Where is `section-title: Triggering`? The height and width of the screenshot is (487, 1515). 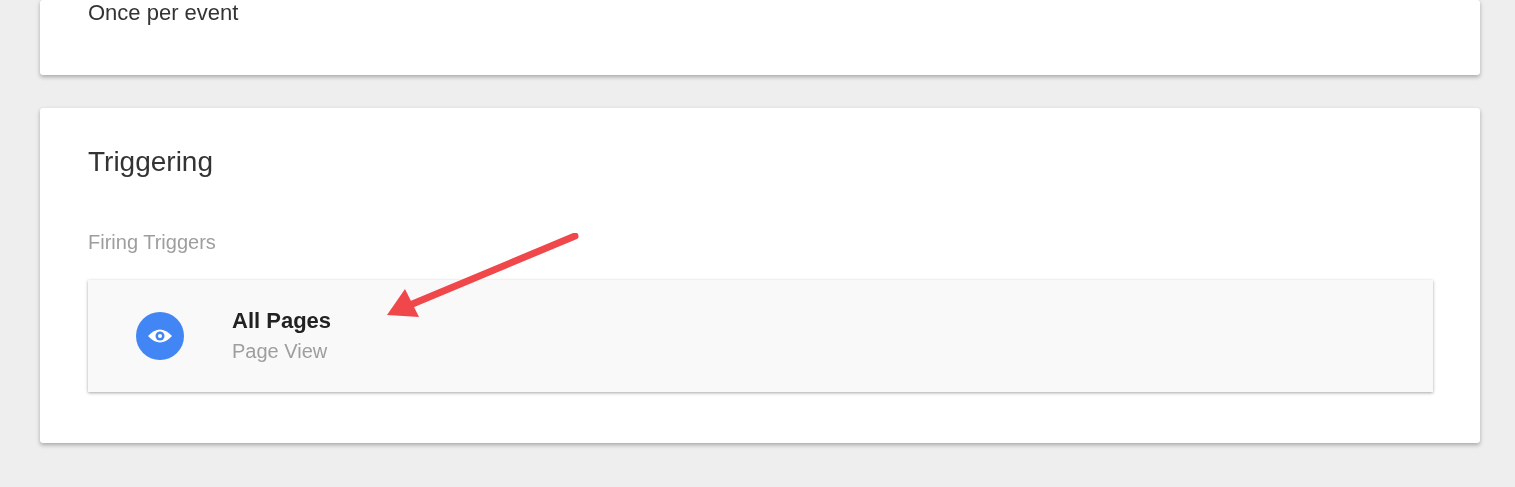 section-title: Triggering is located at coordinates (151, 162).